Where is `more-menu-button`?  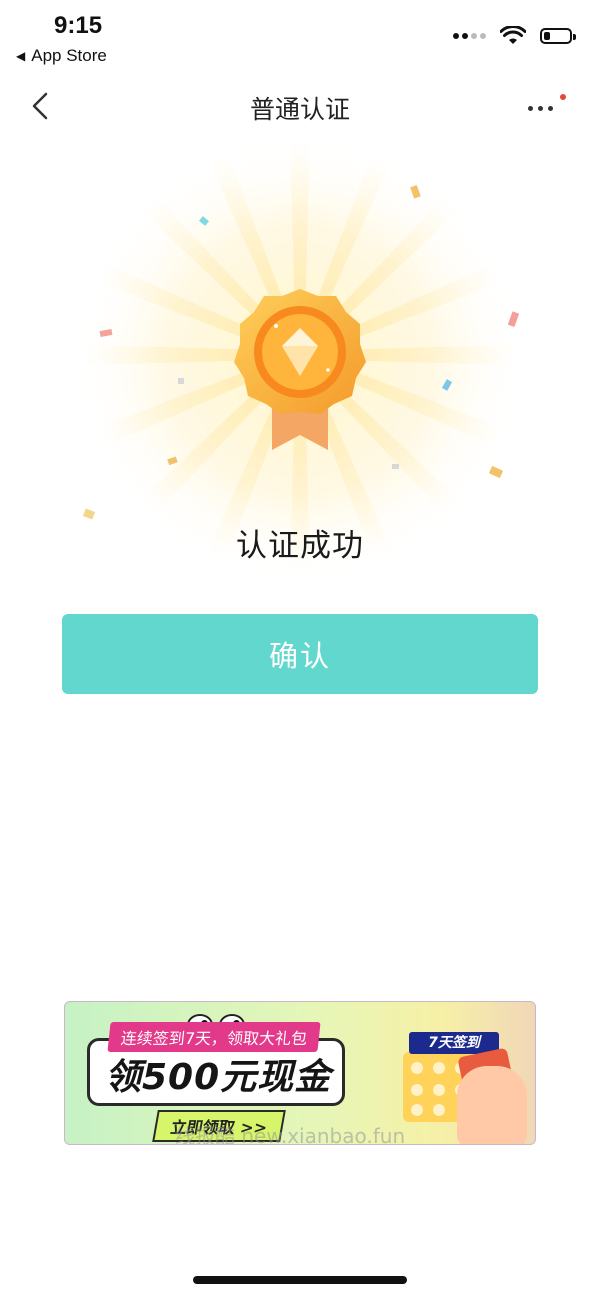
more-menu-button is located at coordinates (546, 109).